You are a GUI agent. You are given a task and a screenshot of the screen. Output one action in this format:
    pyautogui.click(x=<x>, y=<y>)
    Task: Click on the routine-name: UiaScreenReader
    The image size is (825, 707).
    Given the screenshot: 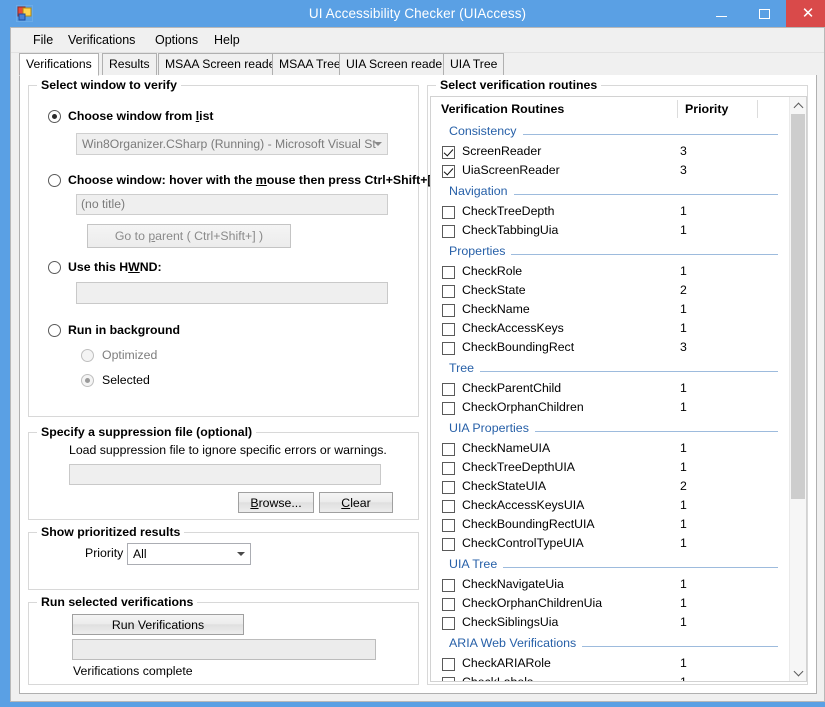 What is the action you would take?
    pyautogui.click(x=511, y=170)
    